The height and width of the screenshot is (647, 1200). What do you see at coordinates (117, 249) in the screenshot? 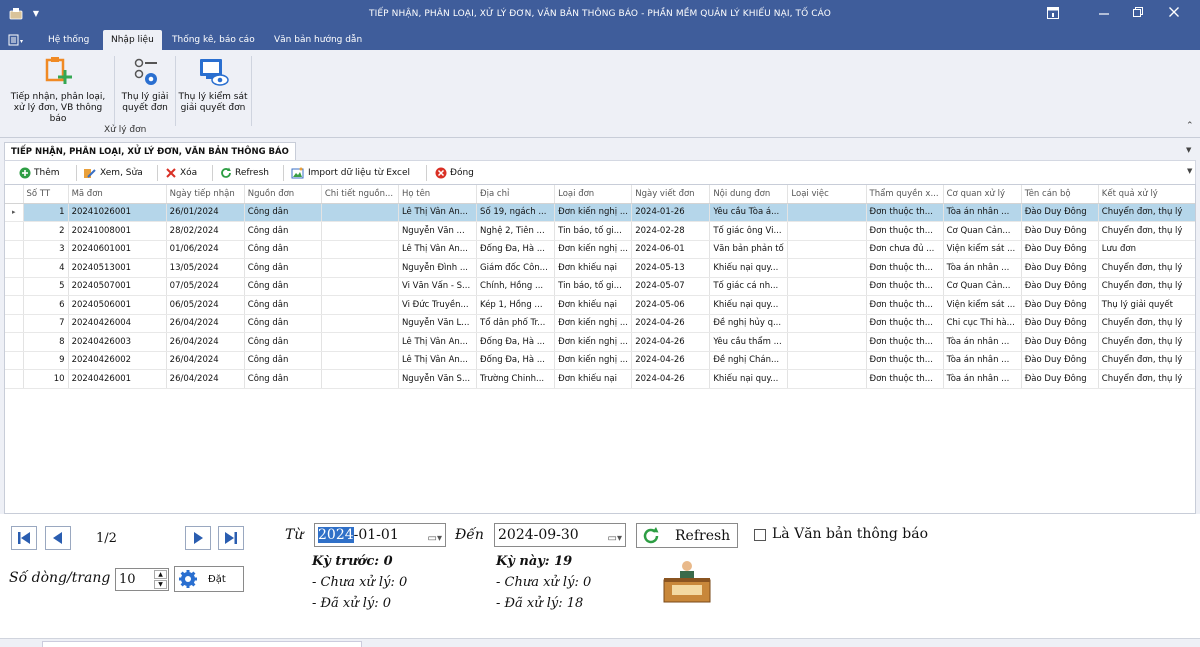
I see `table-cell: 20240601001` at bounding box center [117, 249].